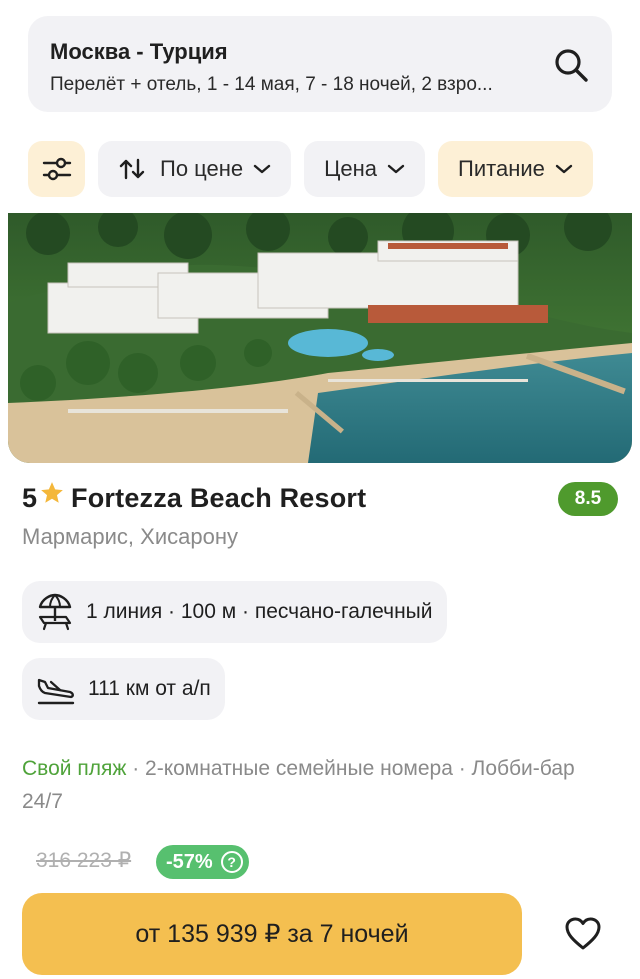 Image resolution: width=640 pixels, height=979 pixels. I want to click on beach-tag-text: 1 линия · 100 м · песчано-галечный, so click(259, 611).